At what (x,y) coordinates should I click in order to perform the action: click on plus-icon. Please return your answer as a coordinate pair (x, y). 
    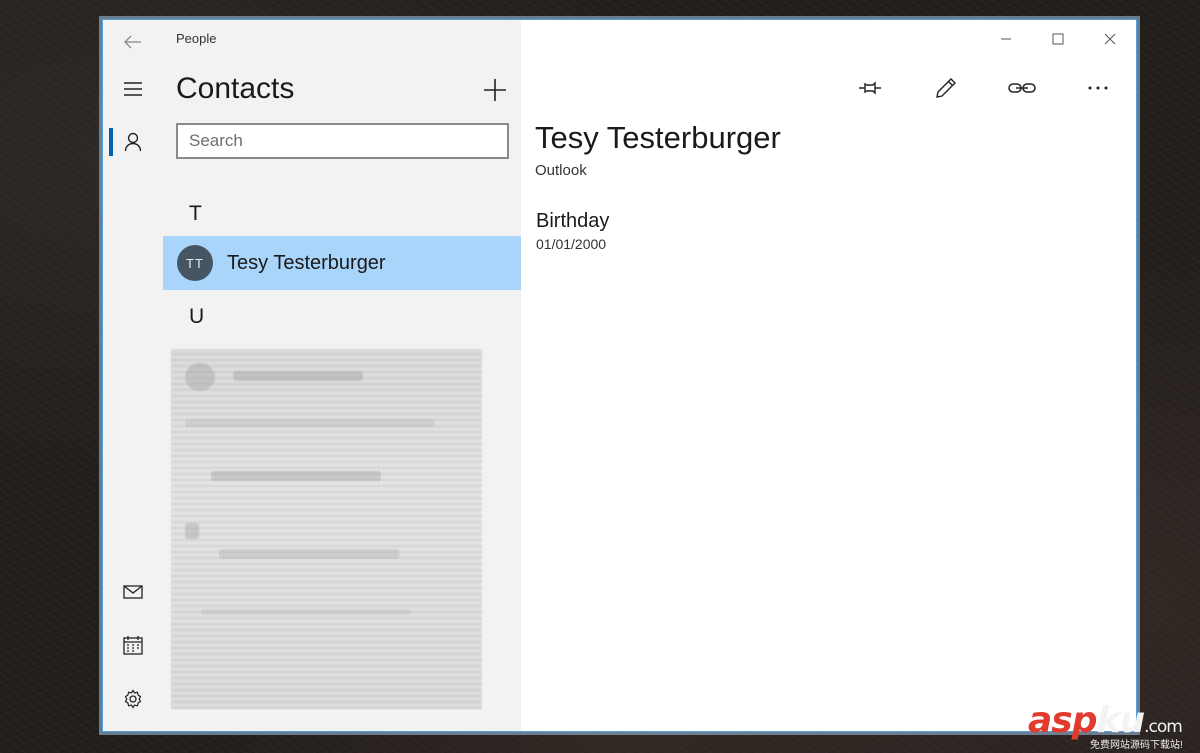
    Looking at the image, I should click on (495, 90).